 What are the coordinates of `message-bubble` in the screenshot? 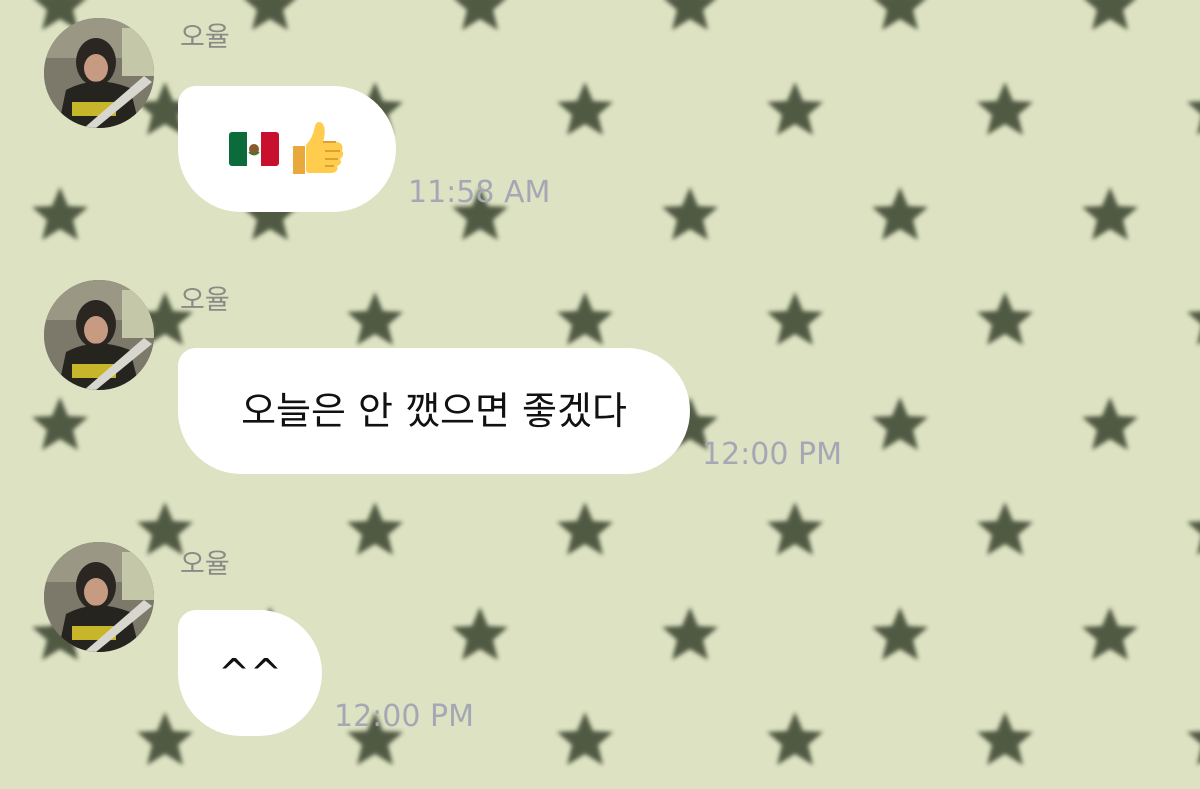 It's located at (287, 149).